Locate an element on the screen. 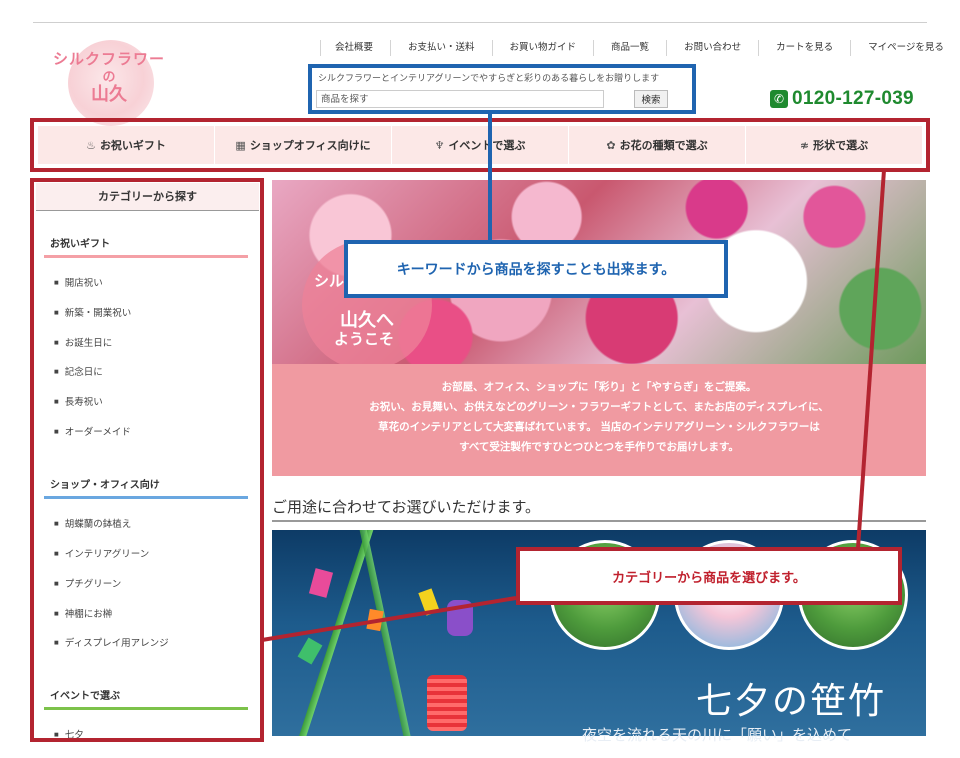 The width and height of the screenshot is (960, 758). search-callout: キーワードから商品を探すことも出来ます。 is located at coordinates (536, 269).